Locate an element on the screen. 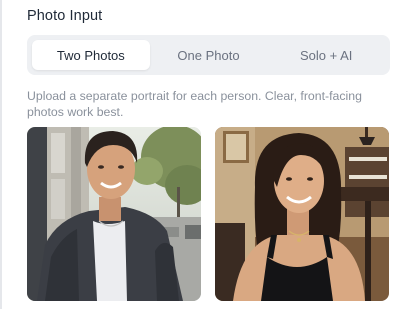 The image size is (413, 309). photo-mode-selector: Two Photos One Photo Solo + AI is located at coordinates (208, 55).